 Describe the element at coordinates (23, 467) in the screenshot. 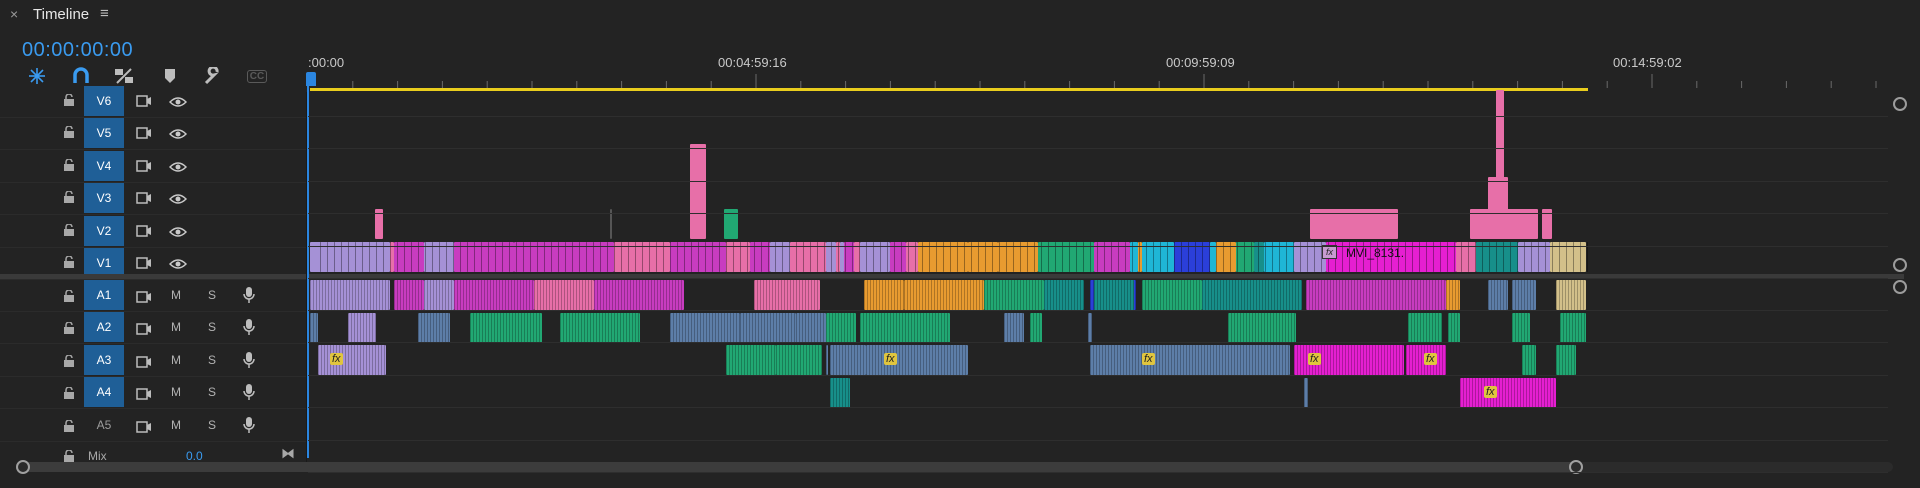

I see `scroll-left-knob` at that location.